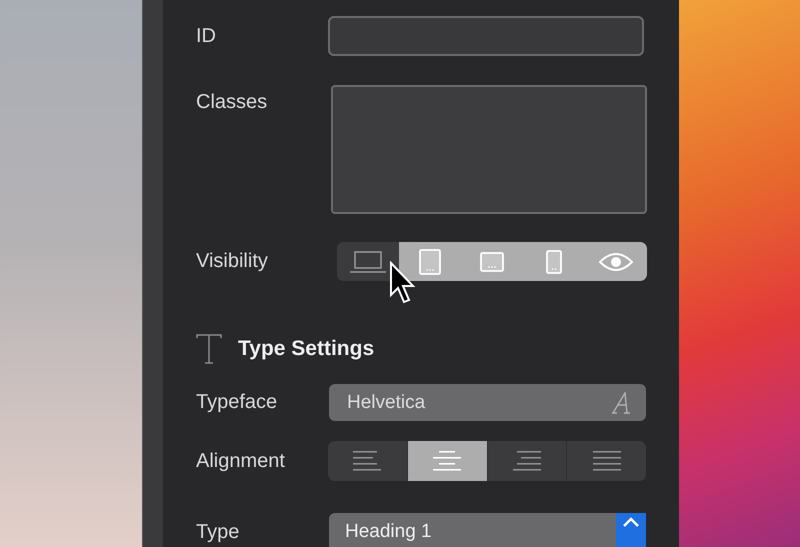 This screenshot has width=800, height=547. Describe the element at coordinates (492, 262) in the screenshot. I see `landscape-tablet-icon` at that location.